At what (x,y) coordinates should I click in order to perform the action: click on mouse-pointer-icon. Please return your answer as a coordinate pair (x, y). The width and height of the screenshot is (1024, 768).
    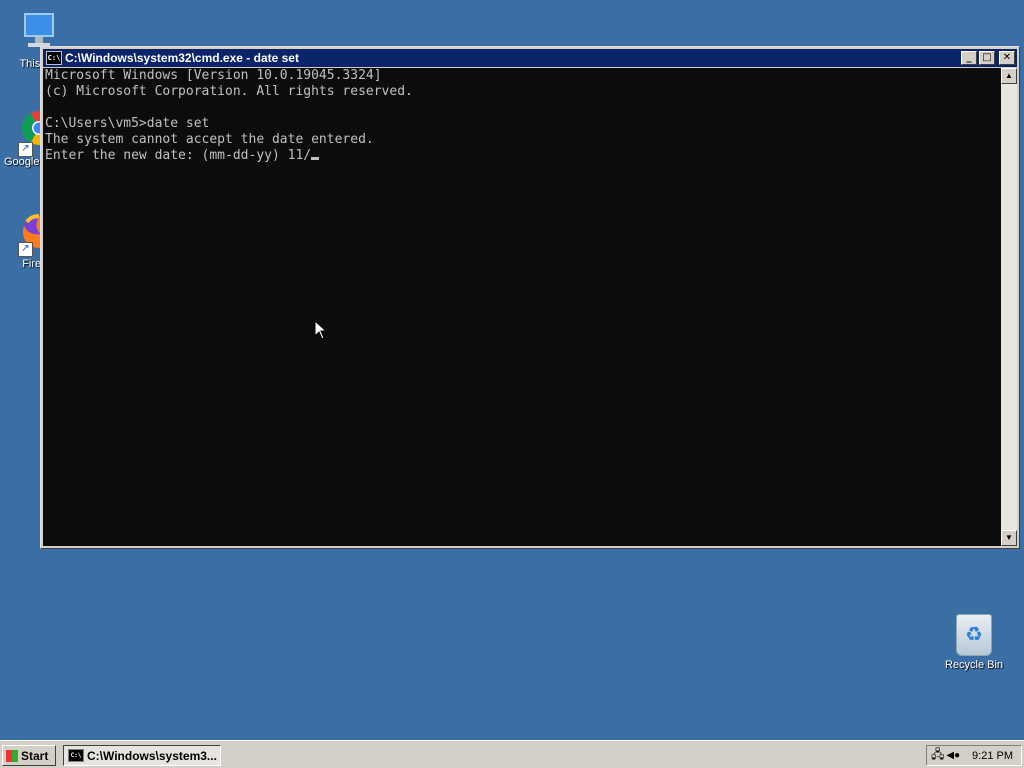
    Looking at the image, I should click on (321, 330).